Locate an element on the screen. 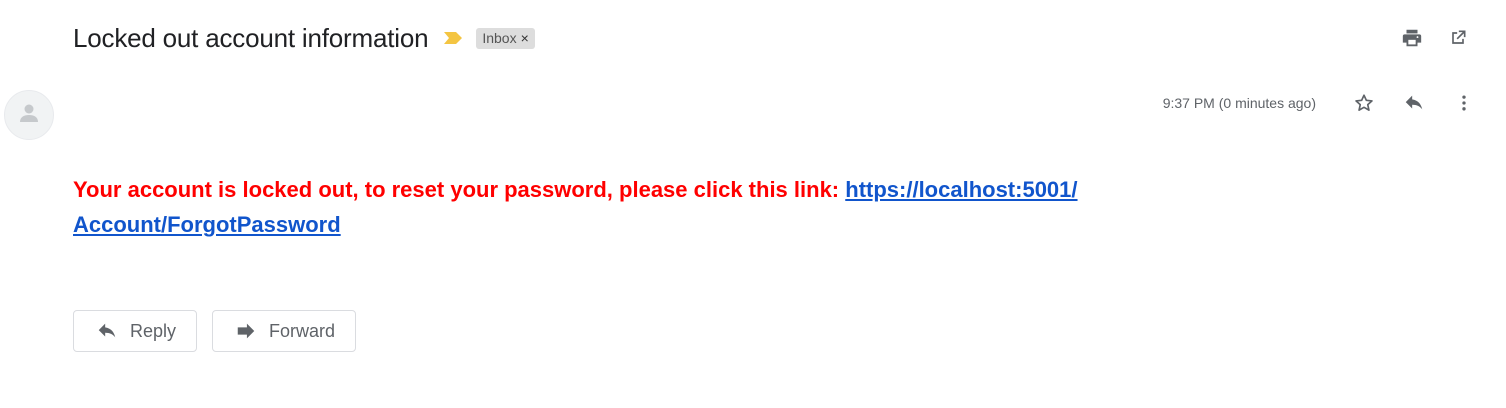  more-vertical-icon is located at coordinates (1464, 103).